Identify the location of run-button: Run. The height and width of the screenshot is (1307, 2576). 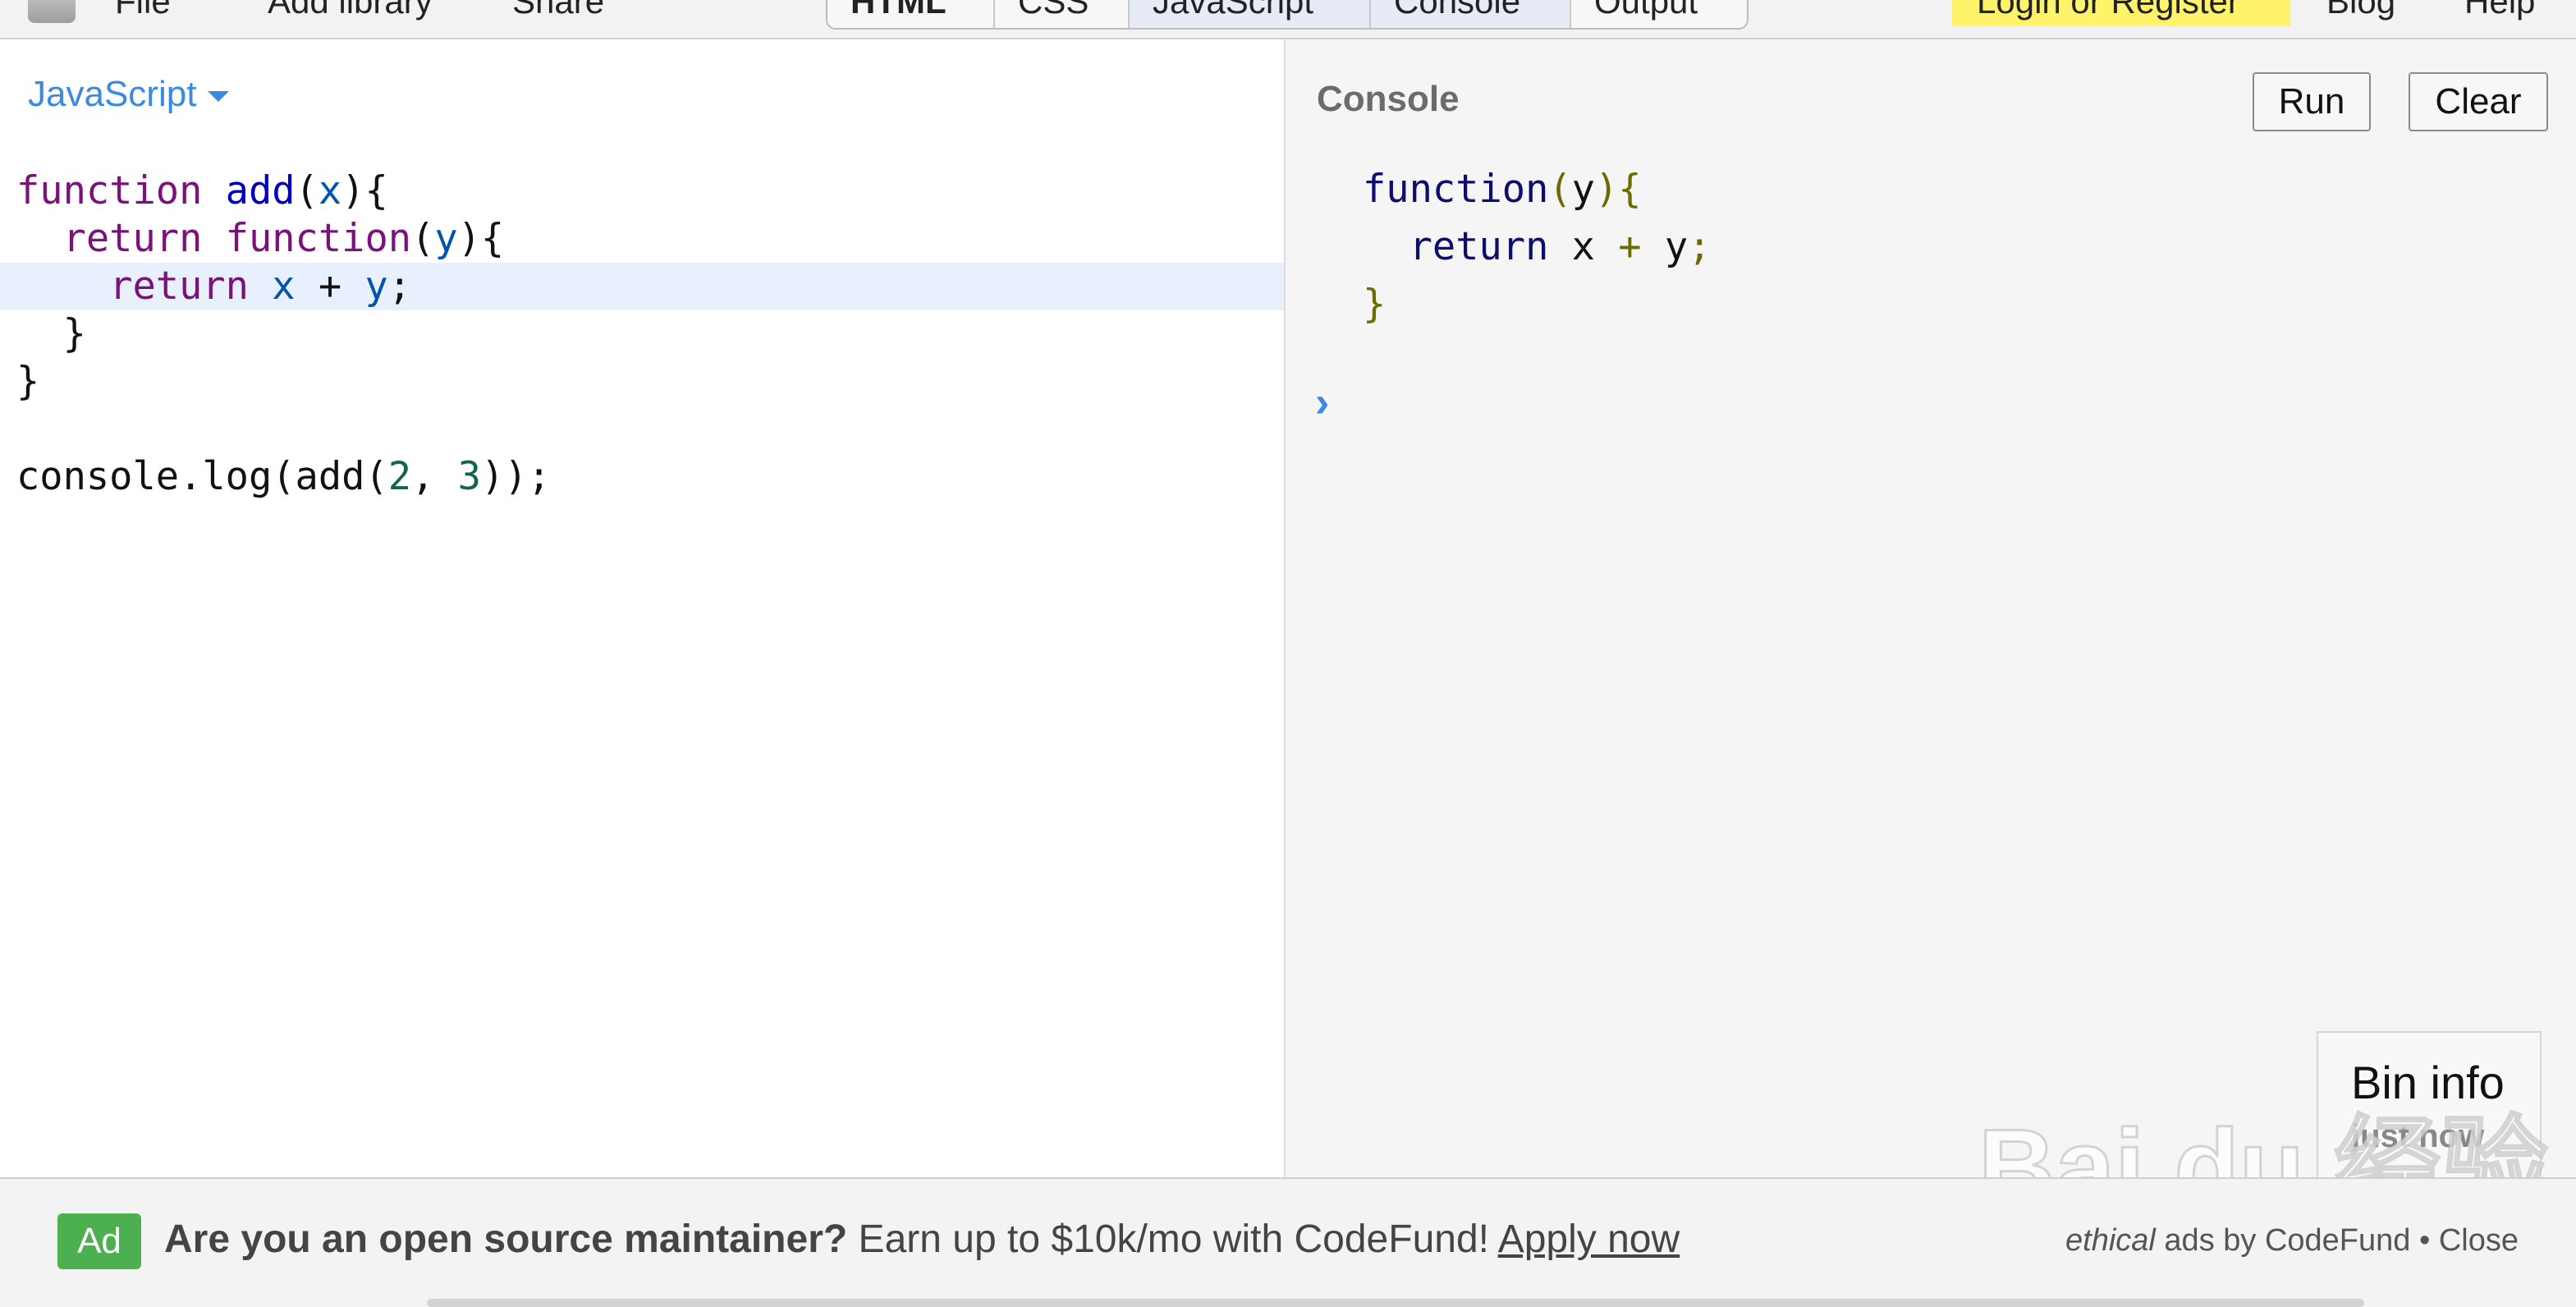
(2312, 101).